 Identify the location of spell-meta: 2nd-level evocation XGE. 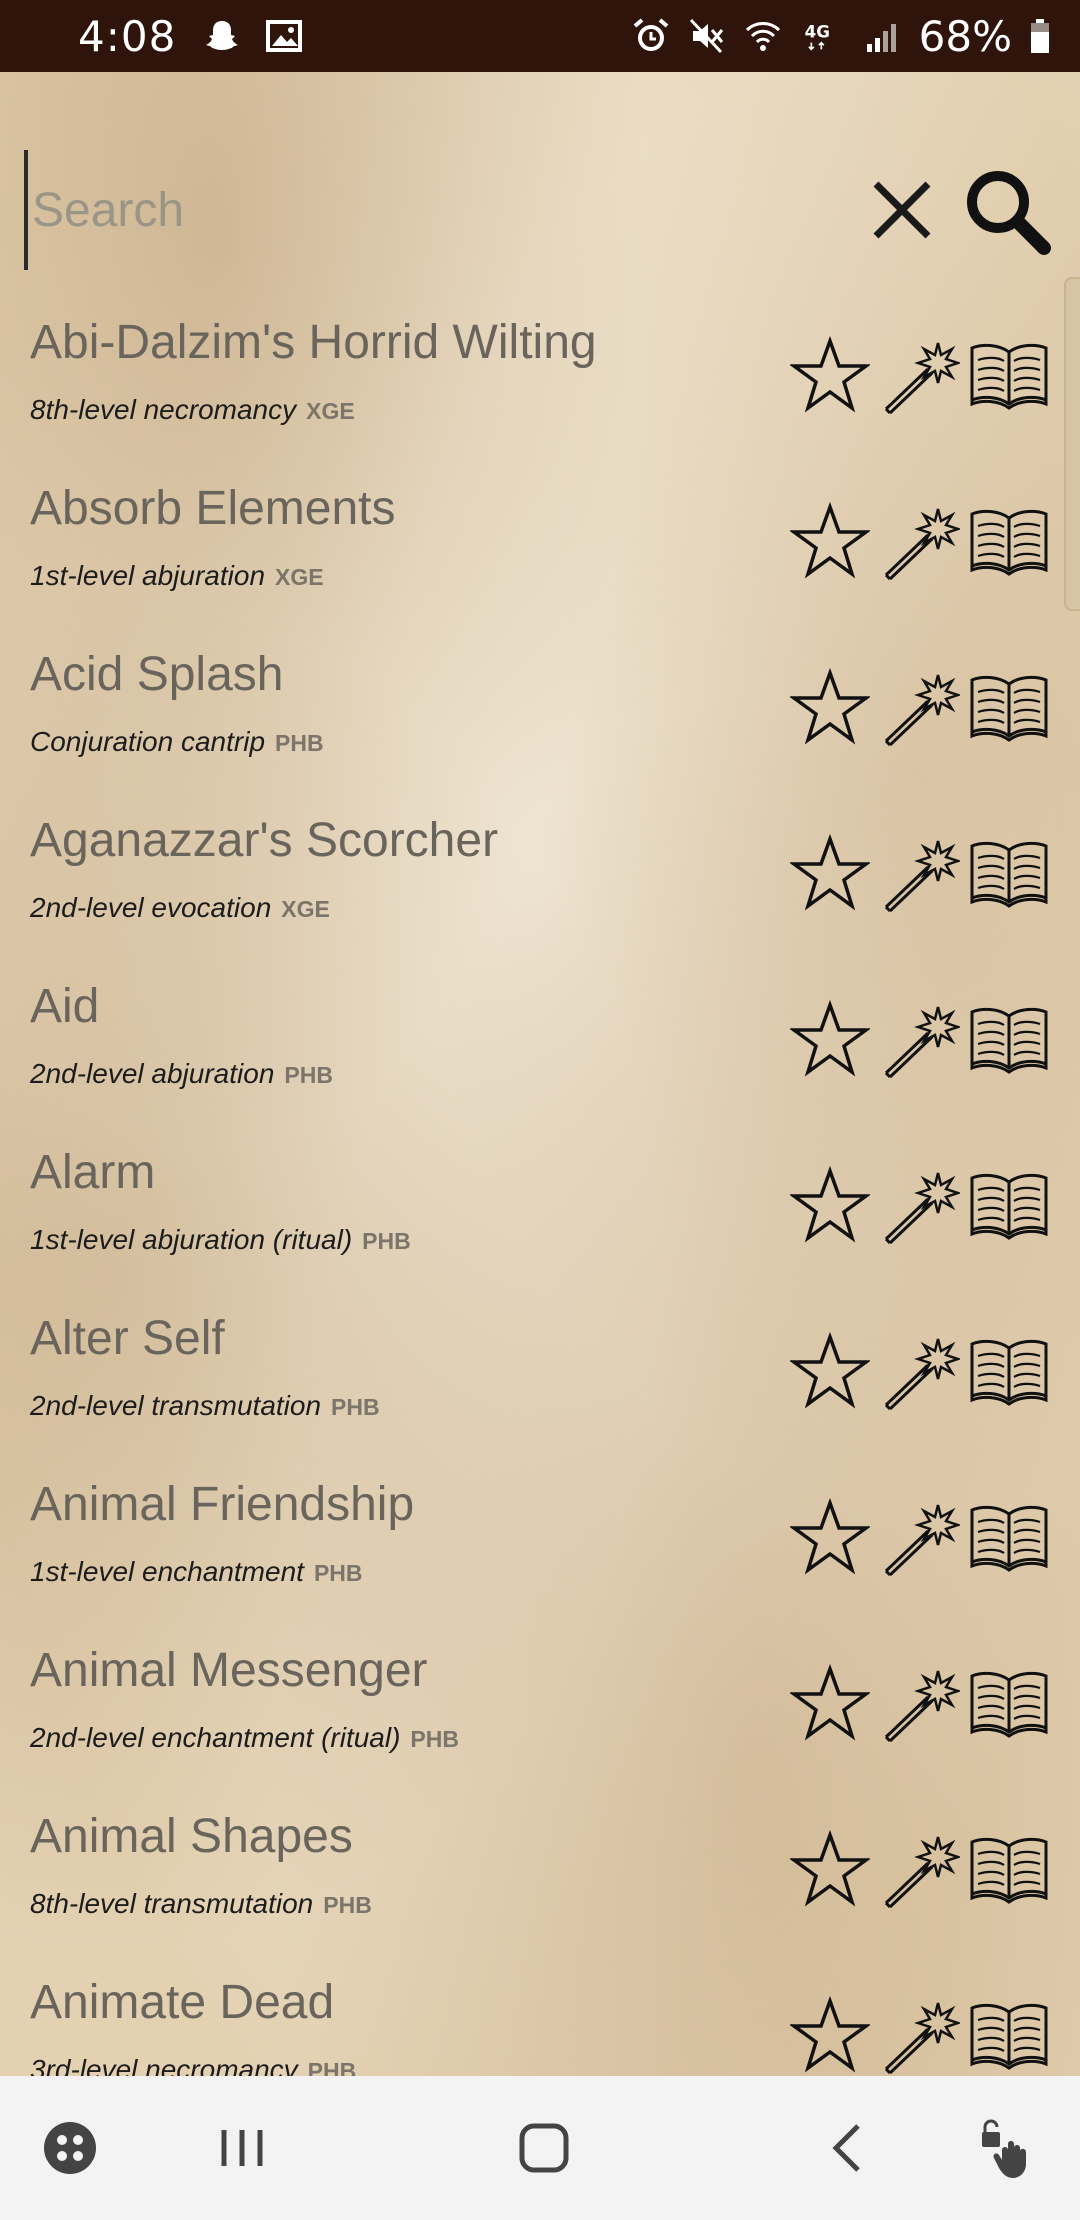
(180, 908).